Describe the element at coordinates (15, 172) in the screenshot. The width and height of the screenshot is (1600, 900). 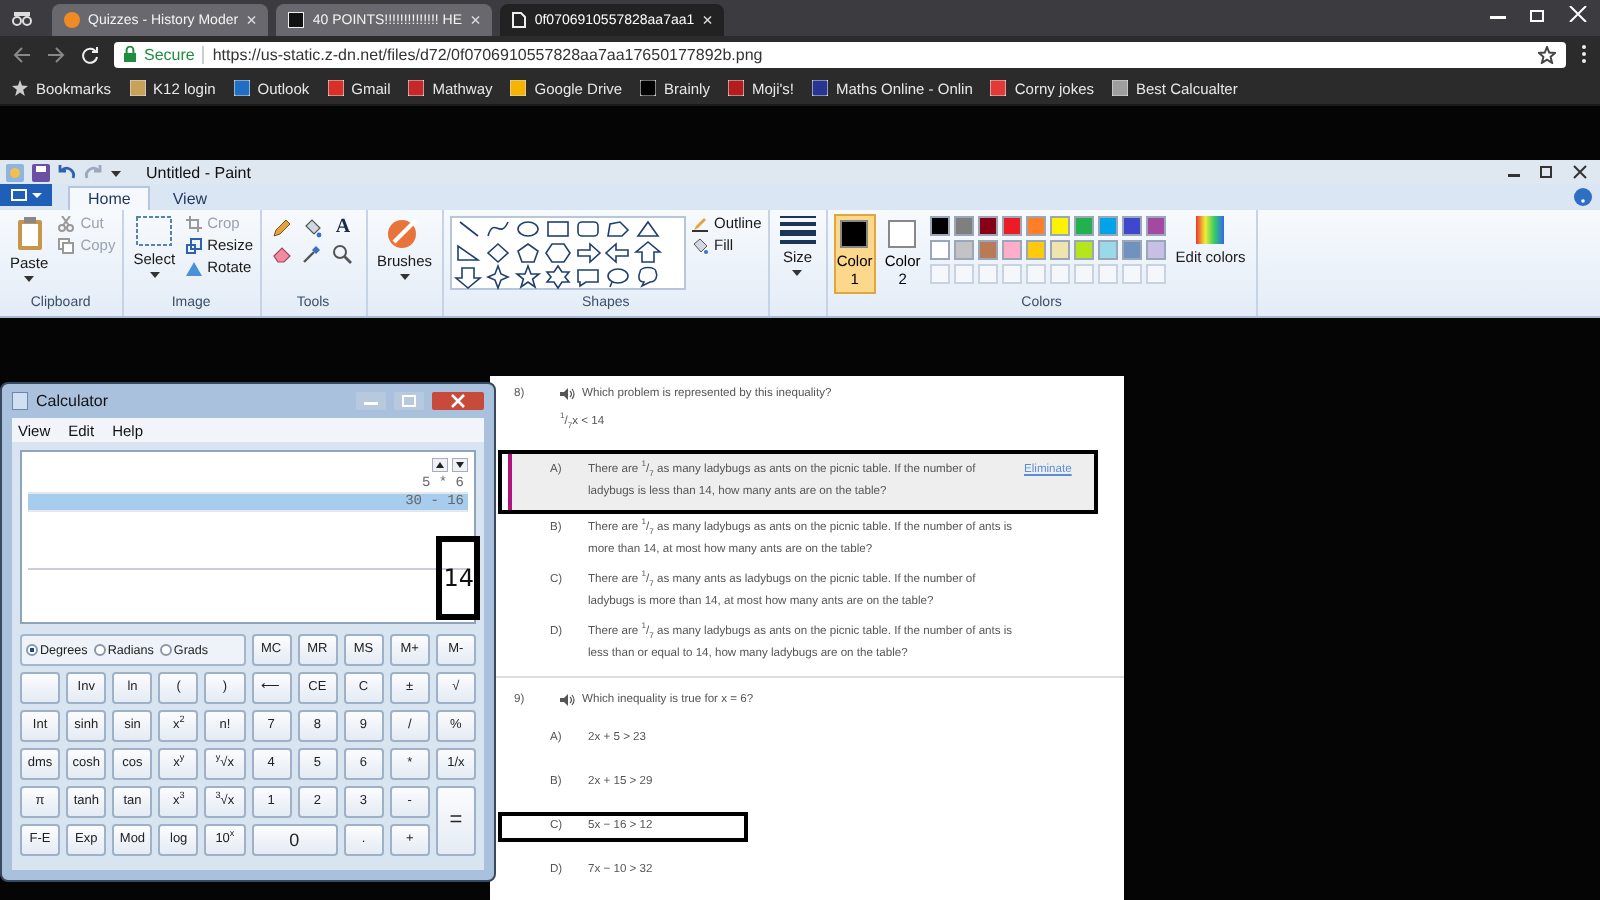
I see `paint-app-icon` at that location.